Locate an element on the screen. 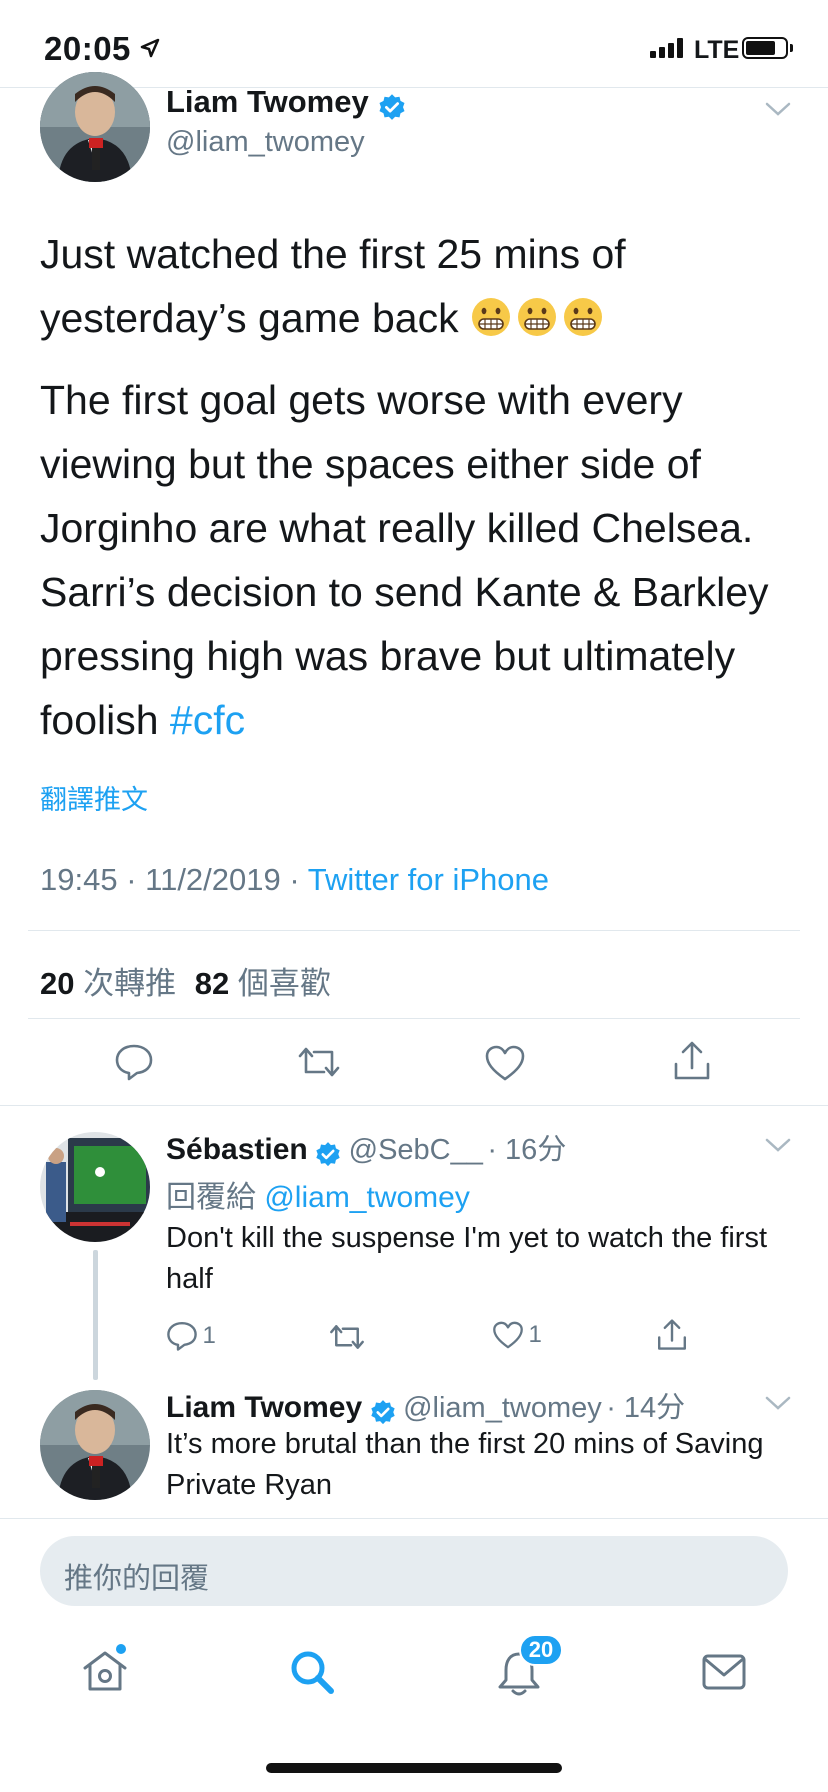 This screenshot has height=1792, width=828. retweets-count: 20 is located at coordinates (57, 983).